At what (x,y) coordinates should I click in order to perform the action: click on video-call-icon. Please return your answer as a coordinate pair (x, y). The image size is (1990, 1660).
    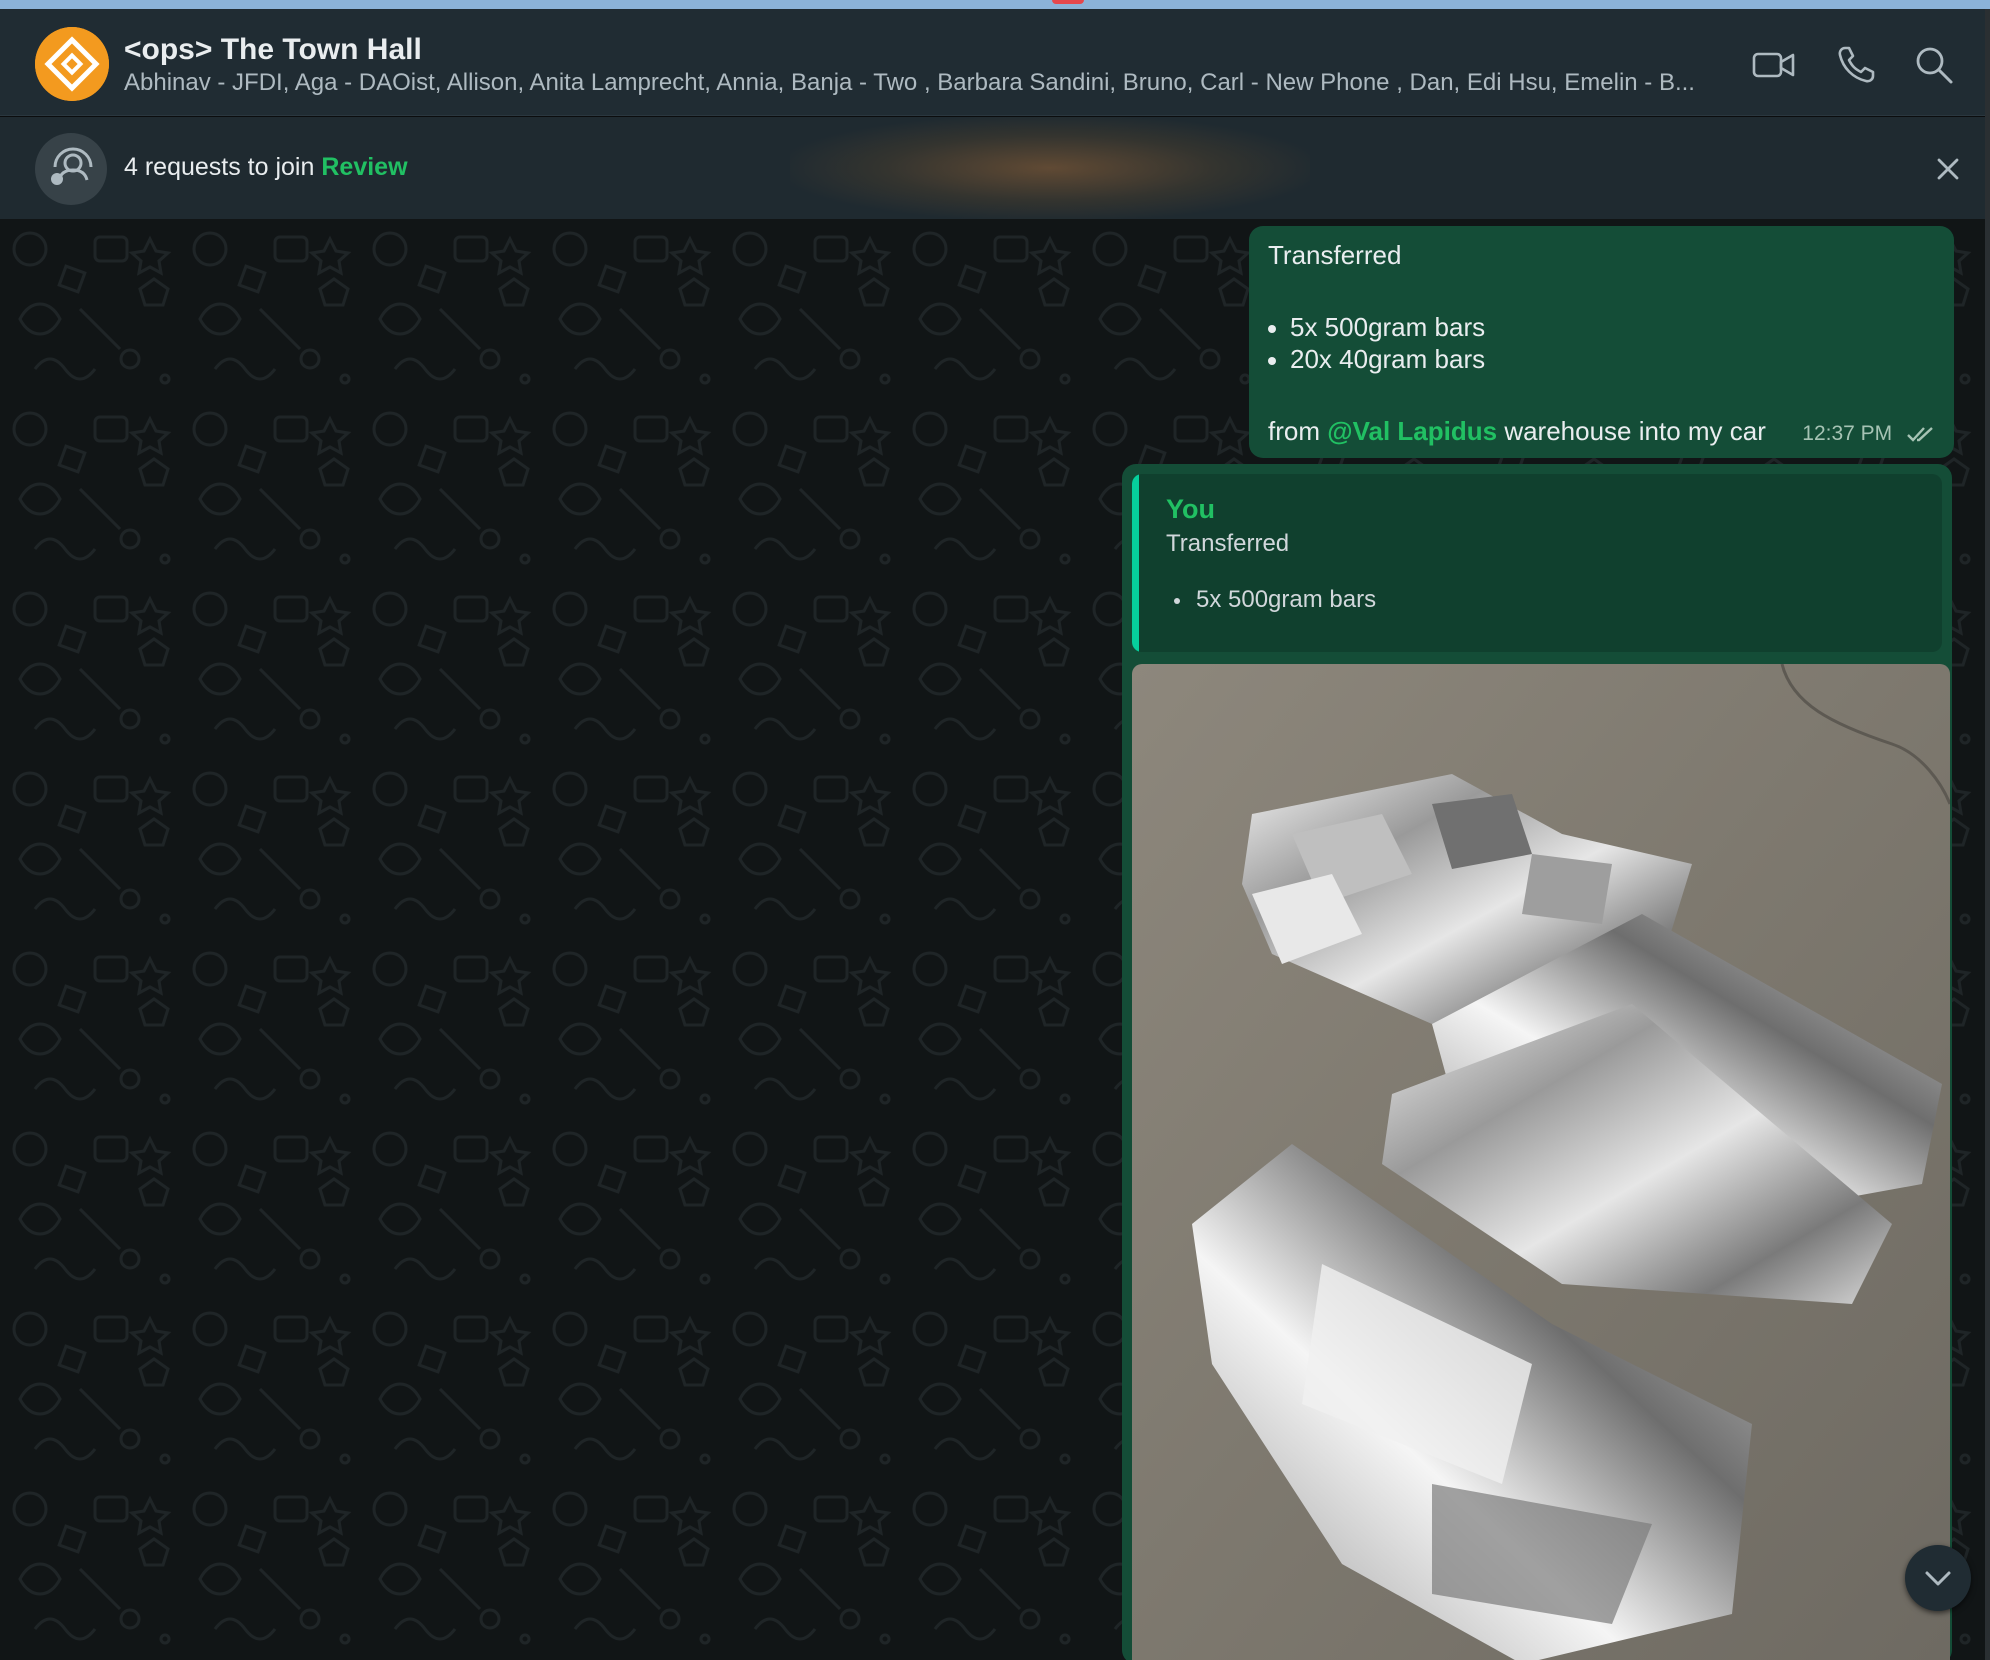
    Looking at the image, I should click on (1774, 65).